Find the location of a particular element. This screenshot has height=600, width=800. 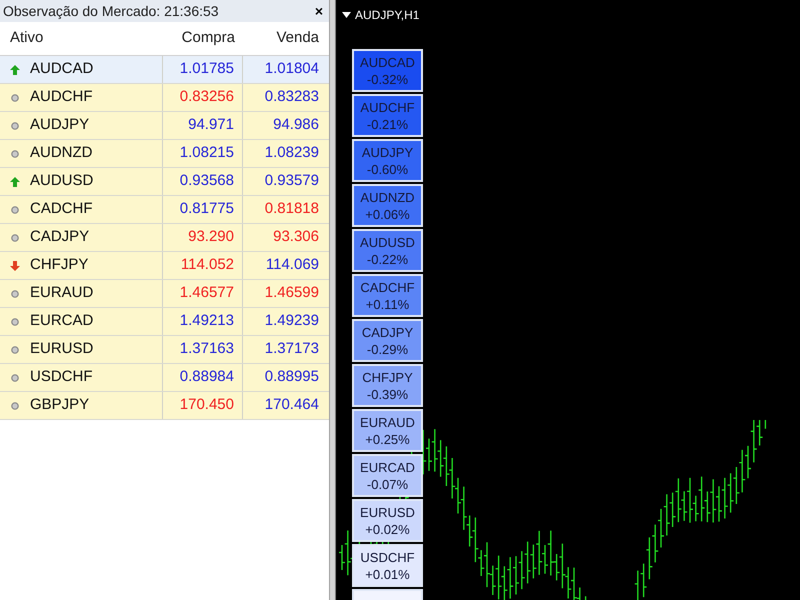

tile-symbol: USDCHF is located at coordinates (387, 557).